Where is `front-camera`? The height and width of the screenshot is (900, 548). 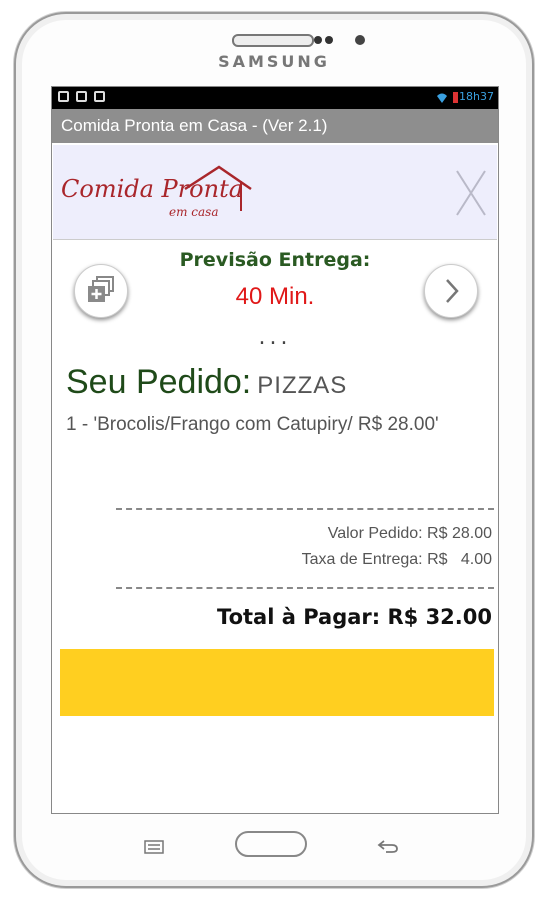 front-camera is located at coordinates (360, 40).